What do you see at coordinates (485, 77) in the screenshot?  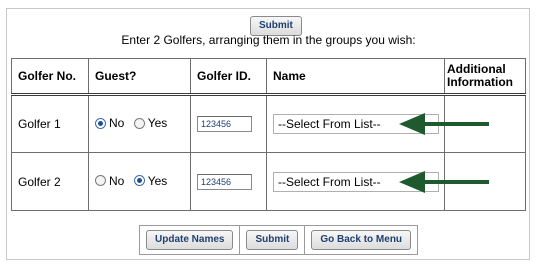 I see `col-header-additional-information: Additional Information` at bounding box center [485, 77].